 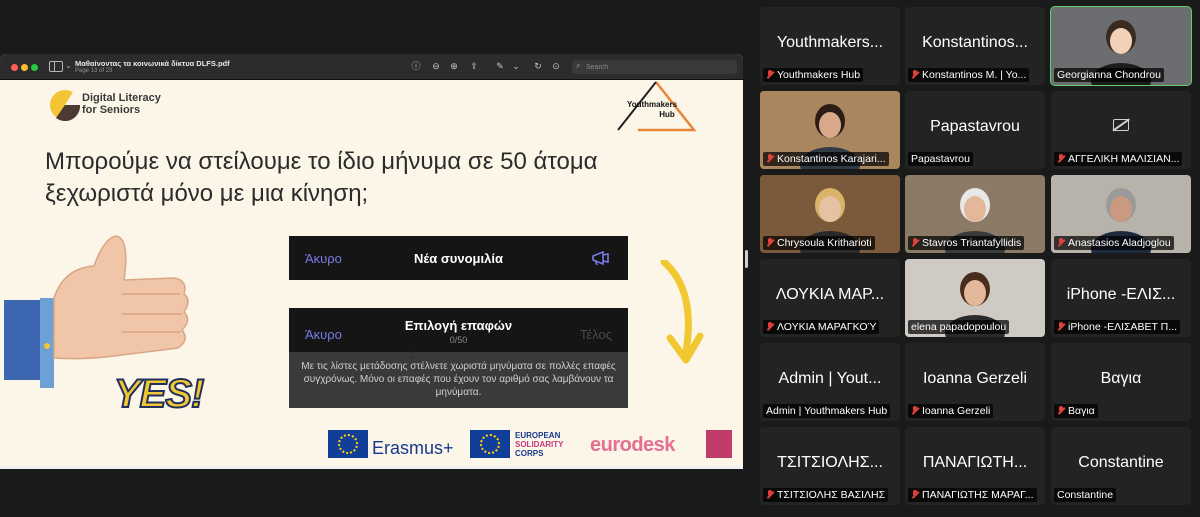 I want to click on participant-display-name: Βαγια, so click(x=1121, y=378).